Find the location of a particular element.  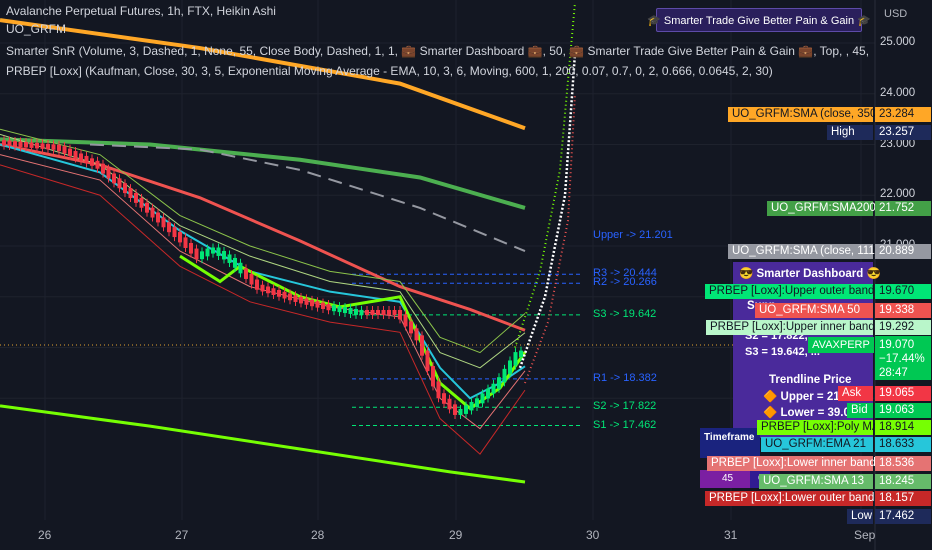

snr-level-label: Upper -> 21.201 is located at coordinates (633, 234).